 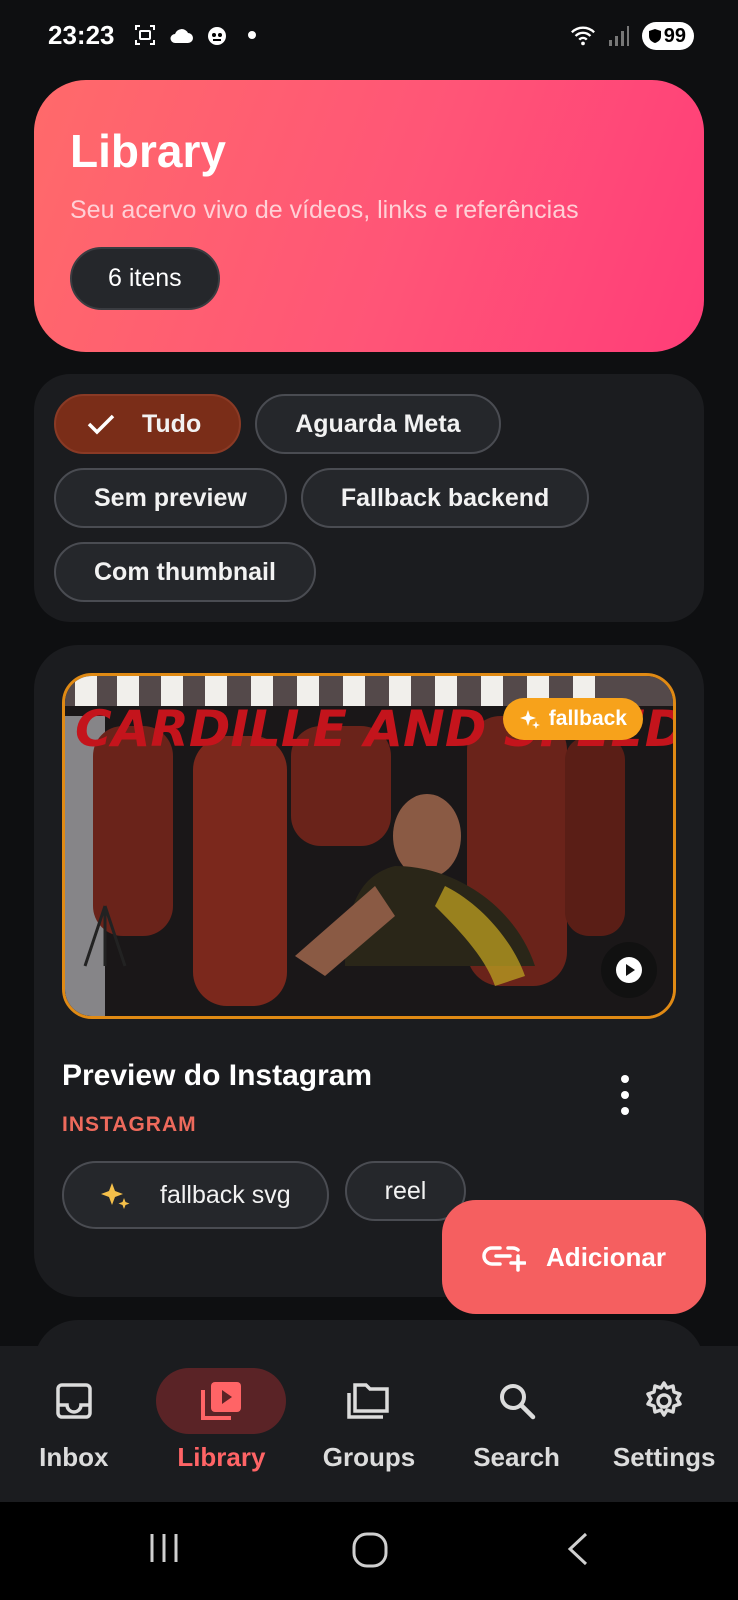 I want to click on filter-chip-tudo: Tudo, so click(x=148, y=424).